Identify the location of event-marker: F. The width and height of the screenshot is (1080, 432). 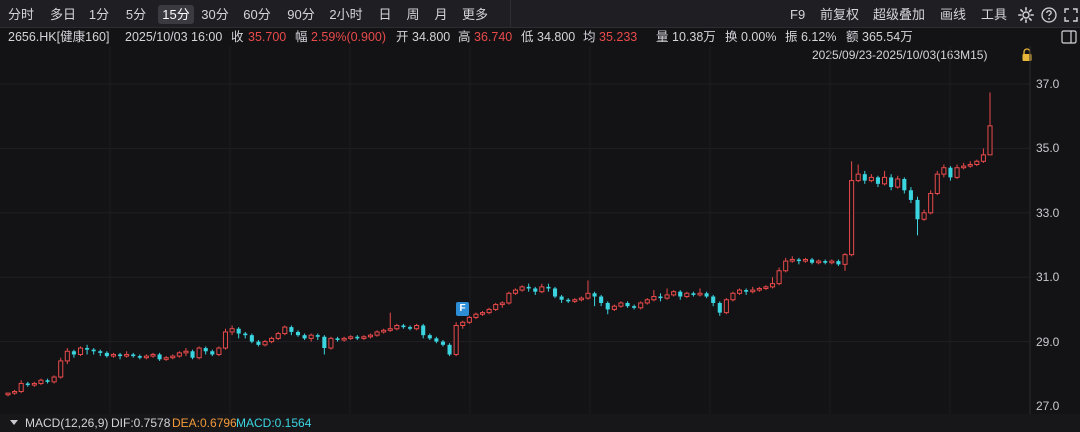
(462, 309).